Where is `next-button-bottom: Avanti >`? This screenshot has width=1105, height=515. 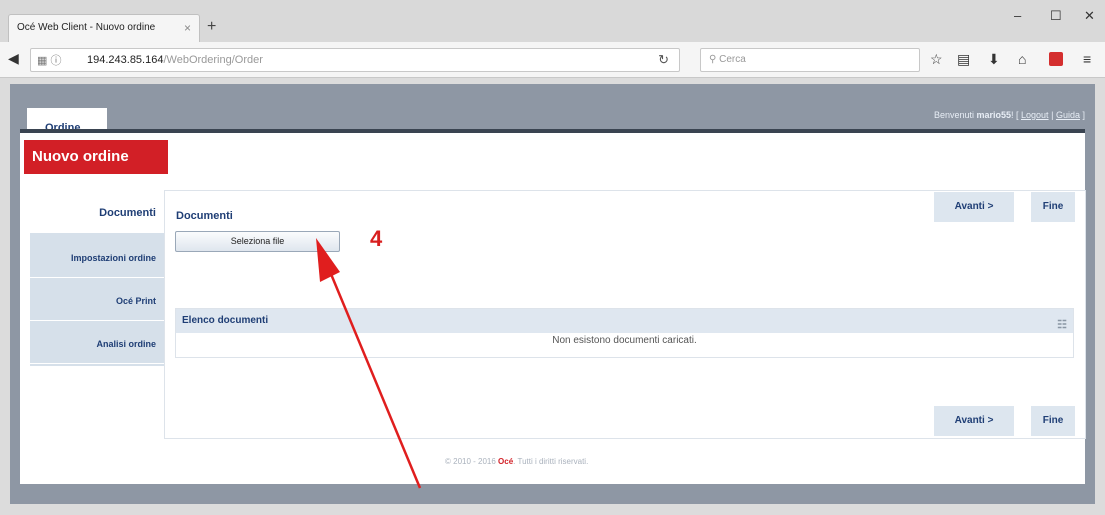 next-button-bottom: Avanti > is located at coordinates (974, 421).